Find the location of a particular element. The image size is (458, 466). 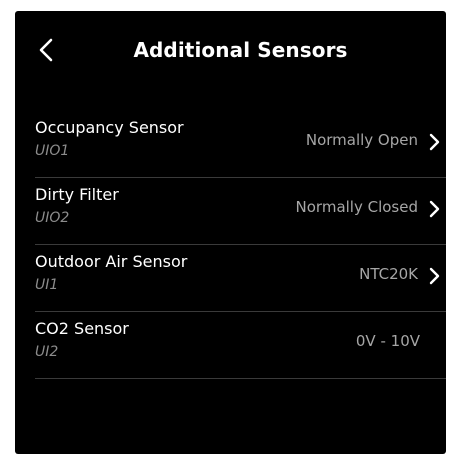

sensor-row-dirty-filter: Dirty Filter UIO2 Normally Closed is located at coordinates (240, 211).